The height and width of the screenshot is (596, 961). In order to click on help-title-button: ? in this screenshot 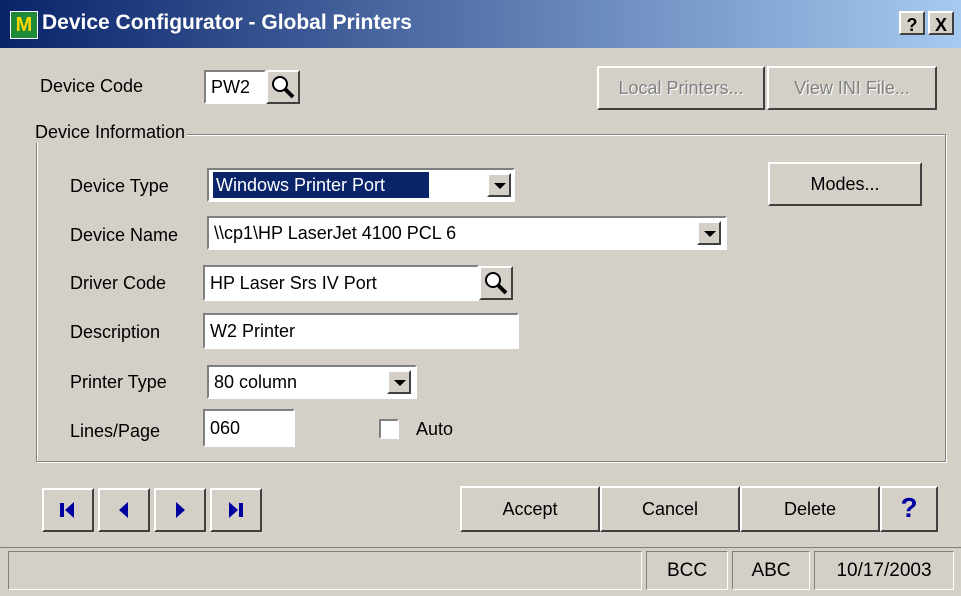, I will do `click(912, 23)`.